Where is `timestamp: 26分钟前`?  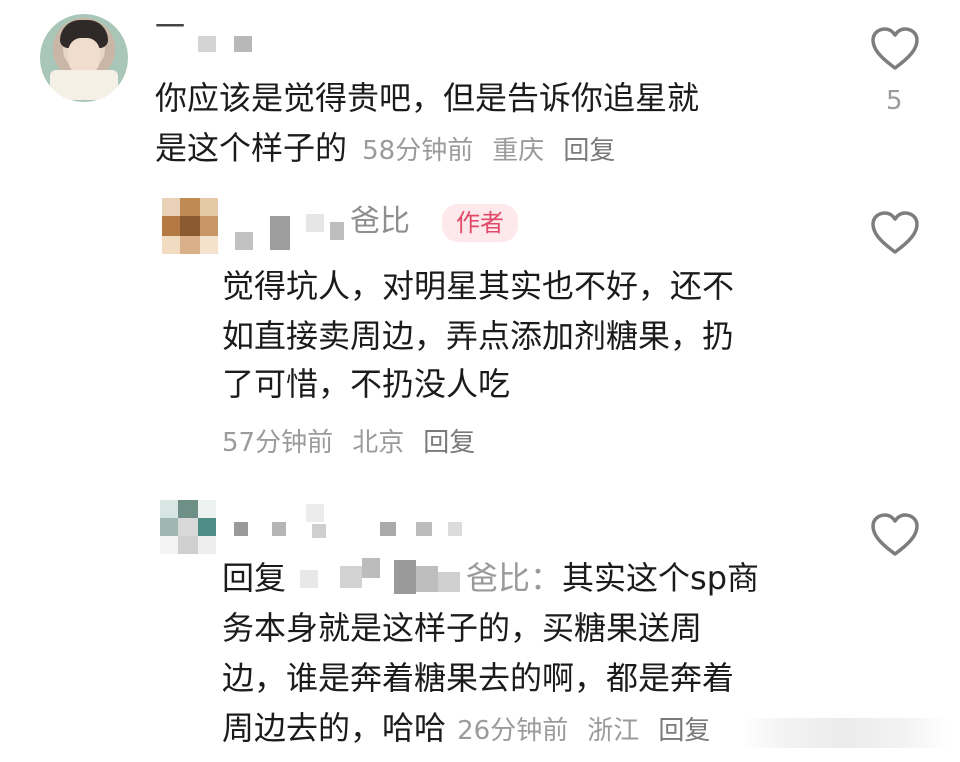
timestamp: 26分钟前 is located at coordinates (513, 731).